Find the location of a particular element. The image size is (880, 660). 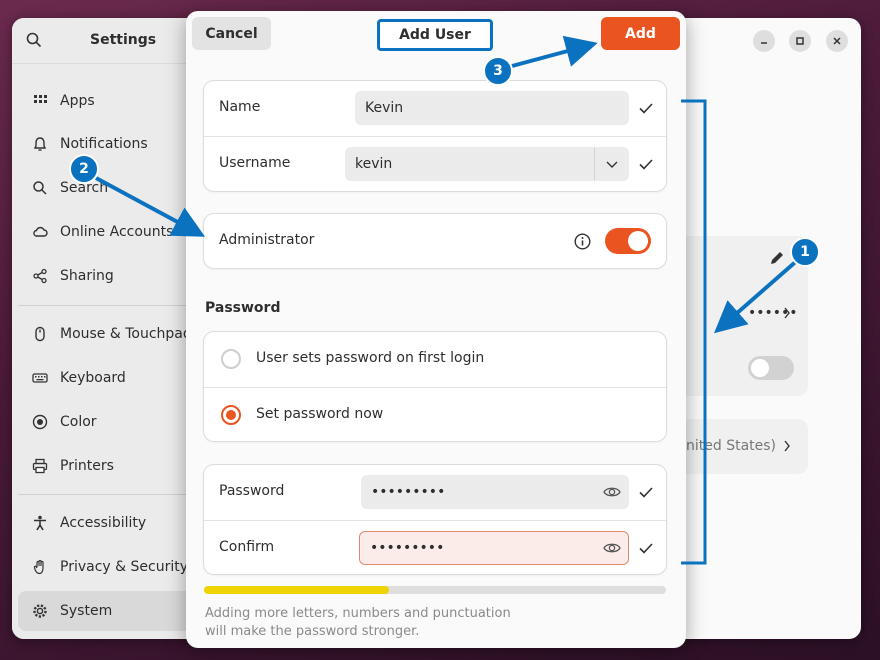

color-icon is located at coordinates (40, 422).